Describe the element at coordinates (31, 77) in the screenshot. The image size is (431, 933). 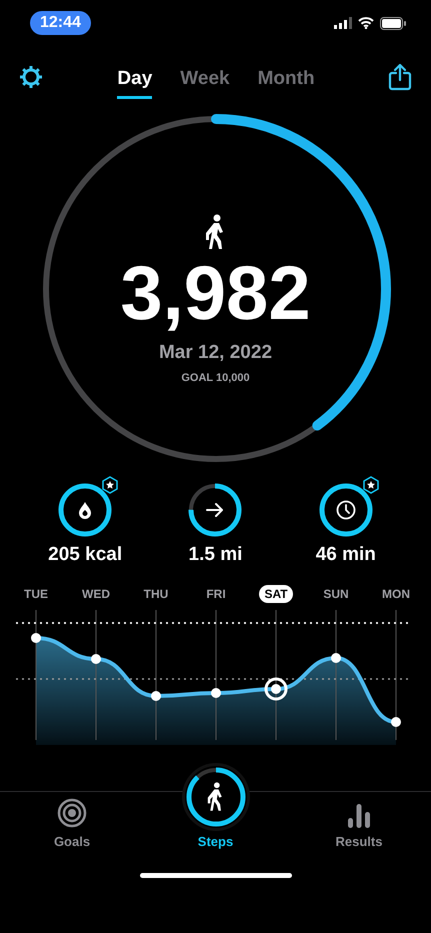
I see `settings-icon` at that location.